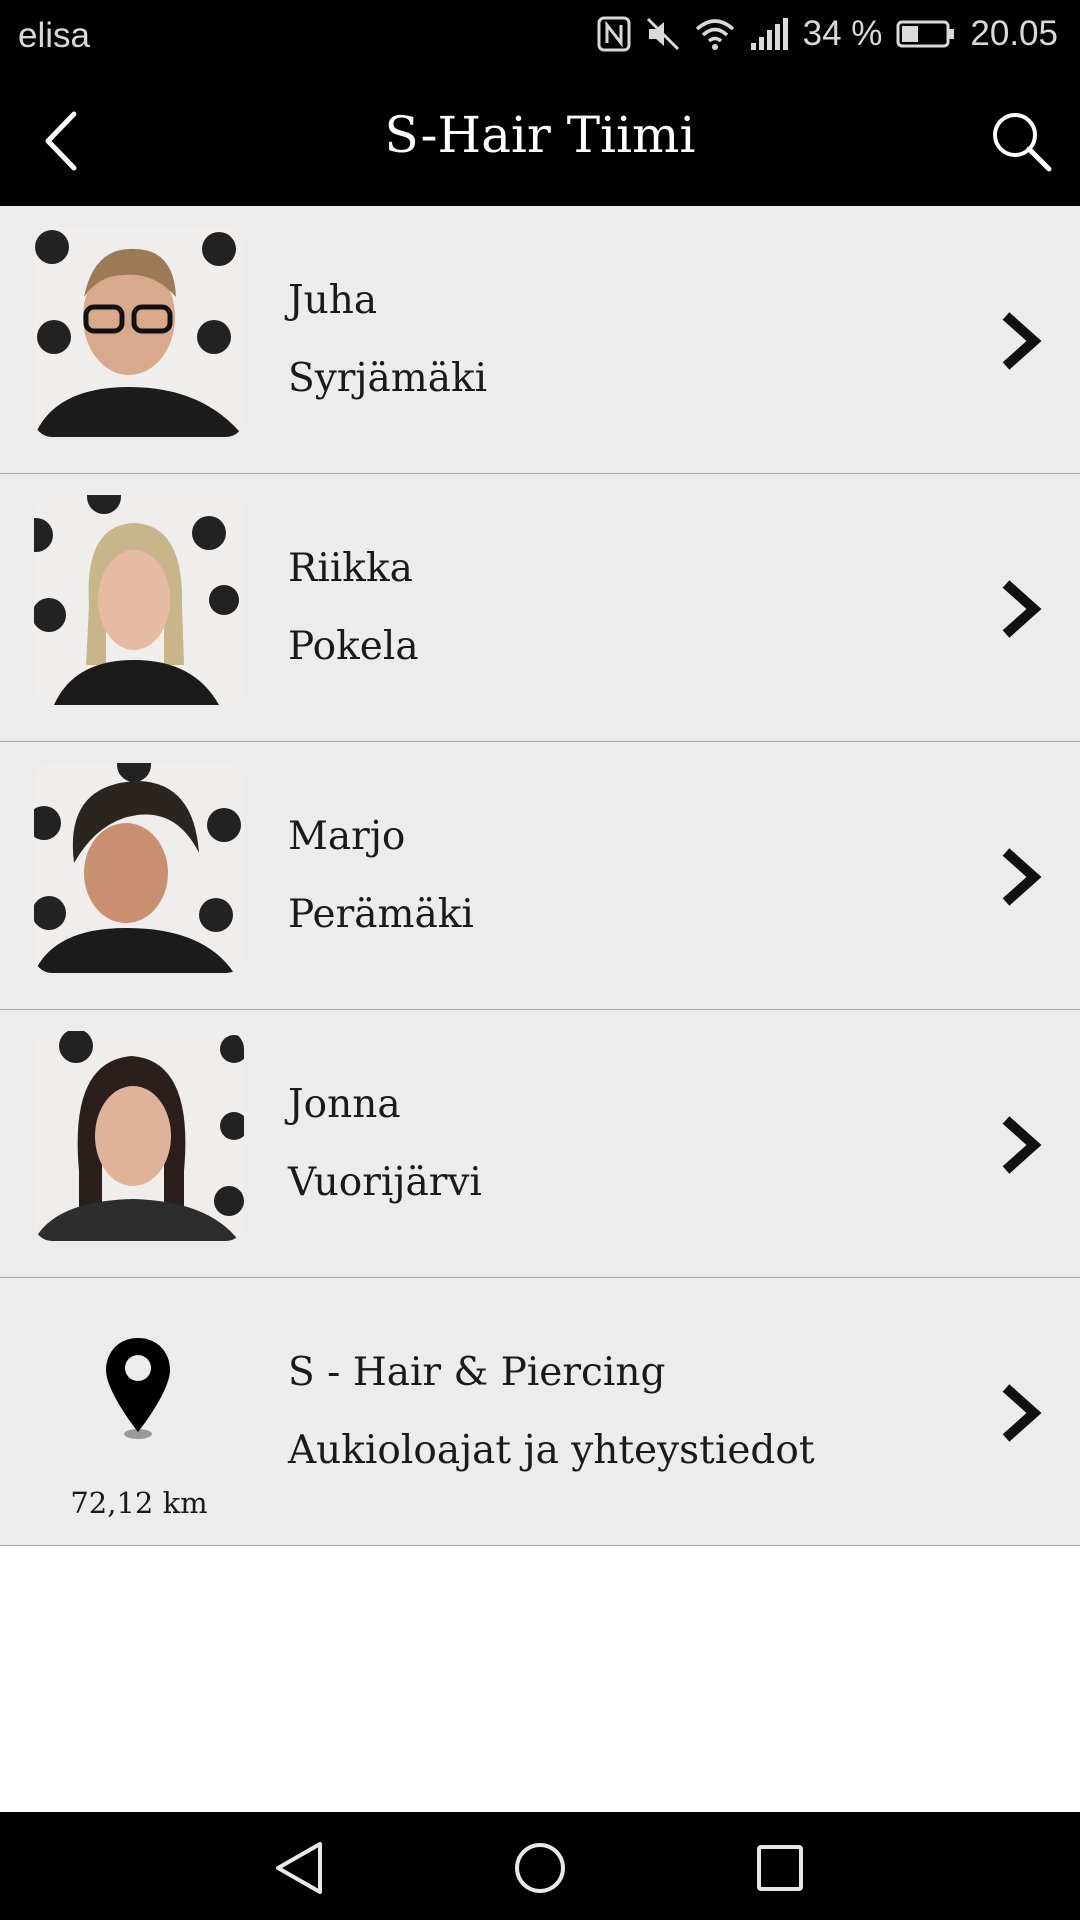 This screenshot has width=1080, height=1920. What do you see at coordinates (385, 1182) in the screenshot?
I see `member-last-name: Vuorijärvi` at bounding box center [385, 1182].